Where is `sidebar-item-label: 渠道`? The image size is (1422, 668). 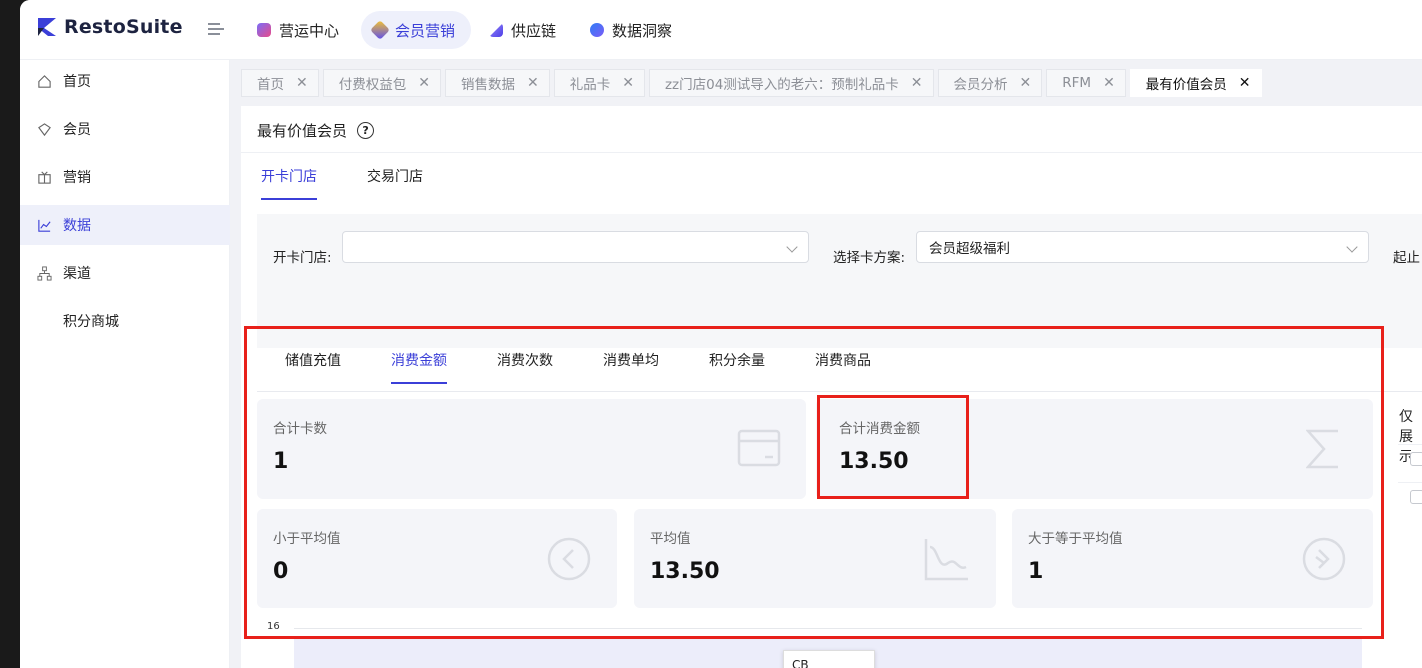
sidebar-item-label: 渠道 is located at coordinates (77, 274).